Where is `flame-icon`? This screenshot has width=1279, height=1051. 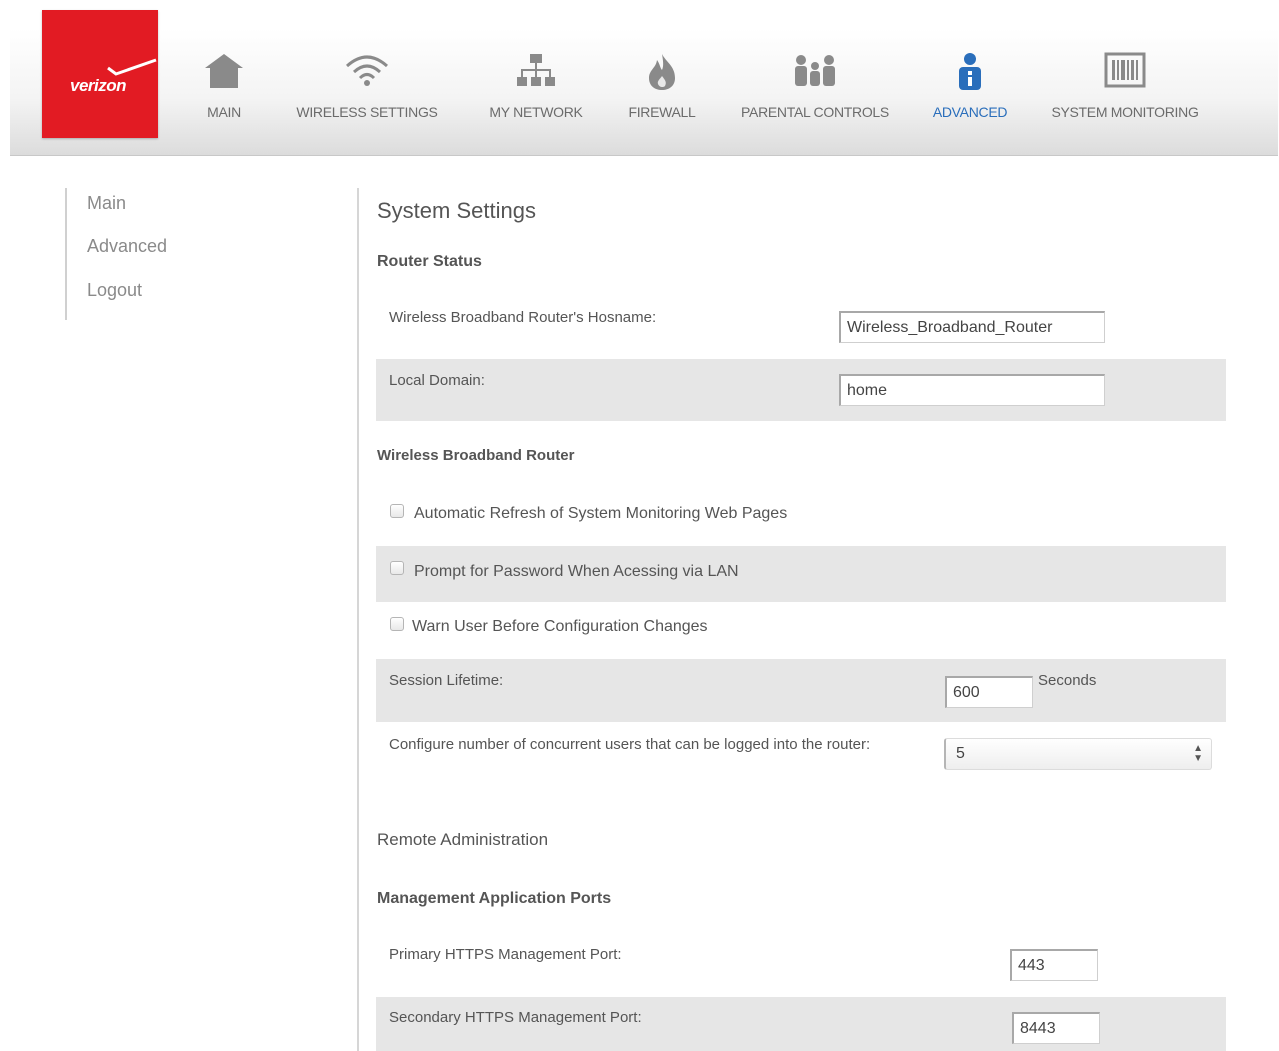
flame-icon is located at coordinates (662, 73).